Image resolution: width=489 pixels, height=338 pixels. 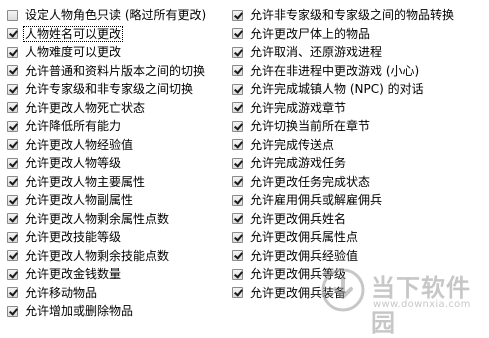 I want to click on option-label: 允许更改技能等级, so click(x=73, y=237).